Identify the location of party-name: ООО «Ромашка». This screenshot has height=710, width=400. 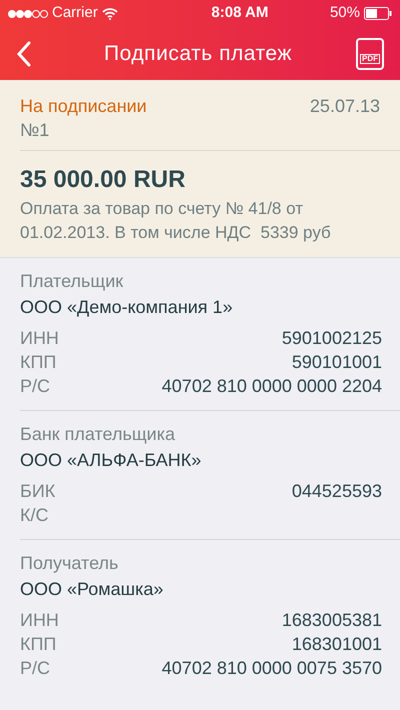
(92, 589).